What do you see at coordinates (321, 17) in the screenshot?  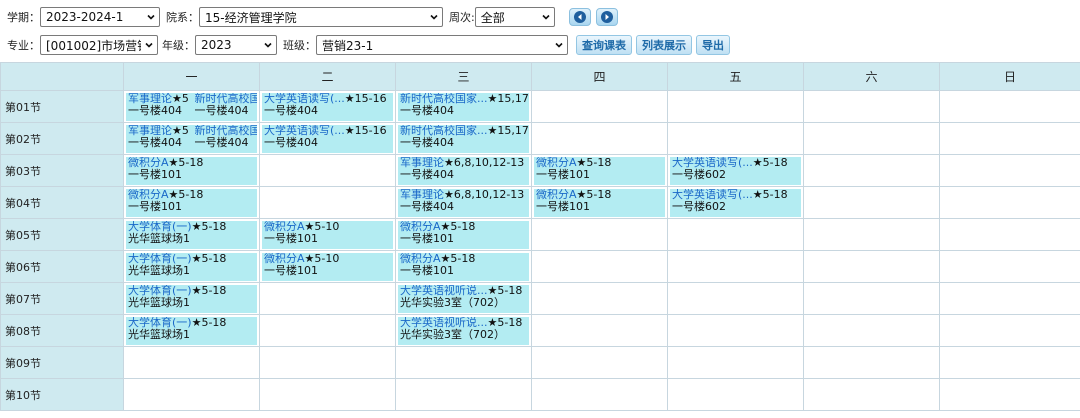 I see `dept-select: 15-经济管理学院` at bounding box center [321, 17].